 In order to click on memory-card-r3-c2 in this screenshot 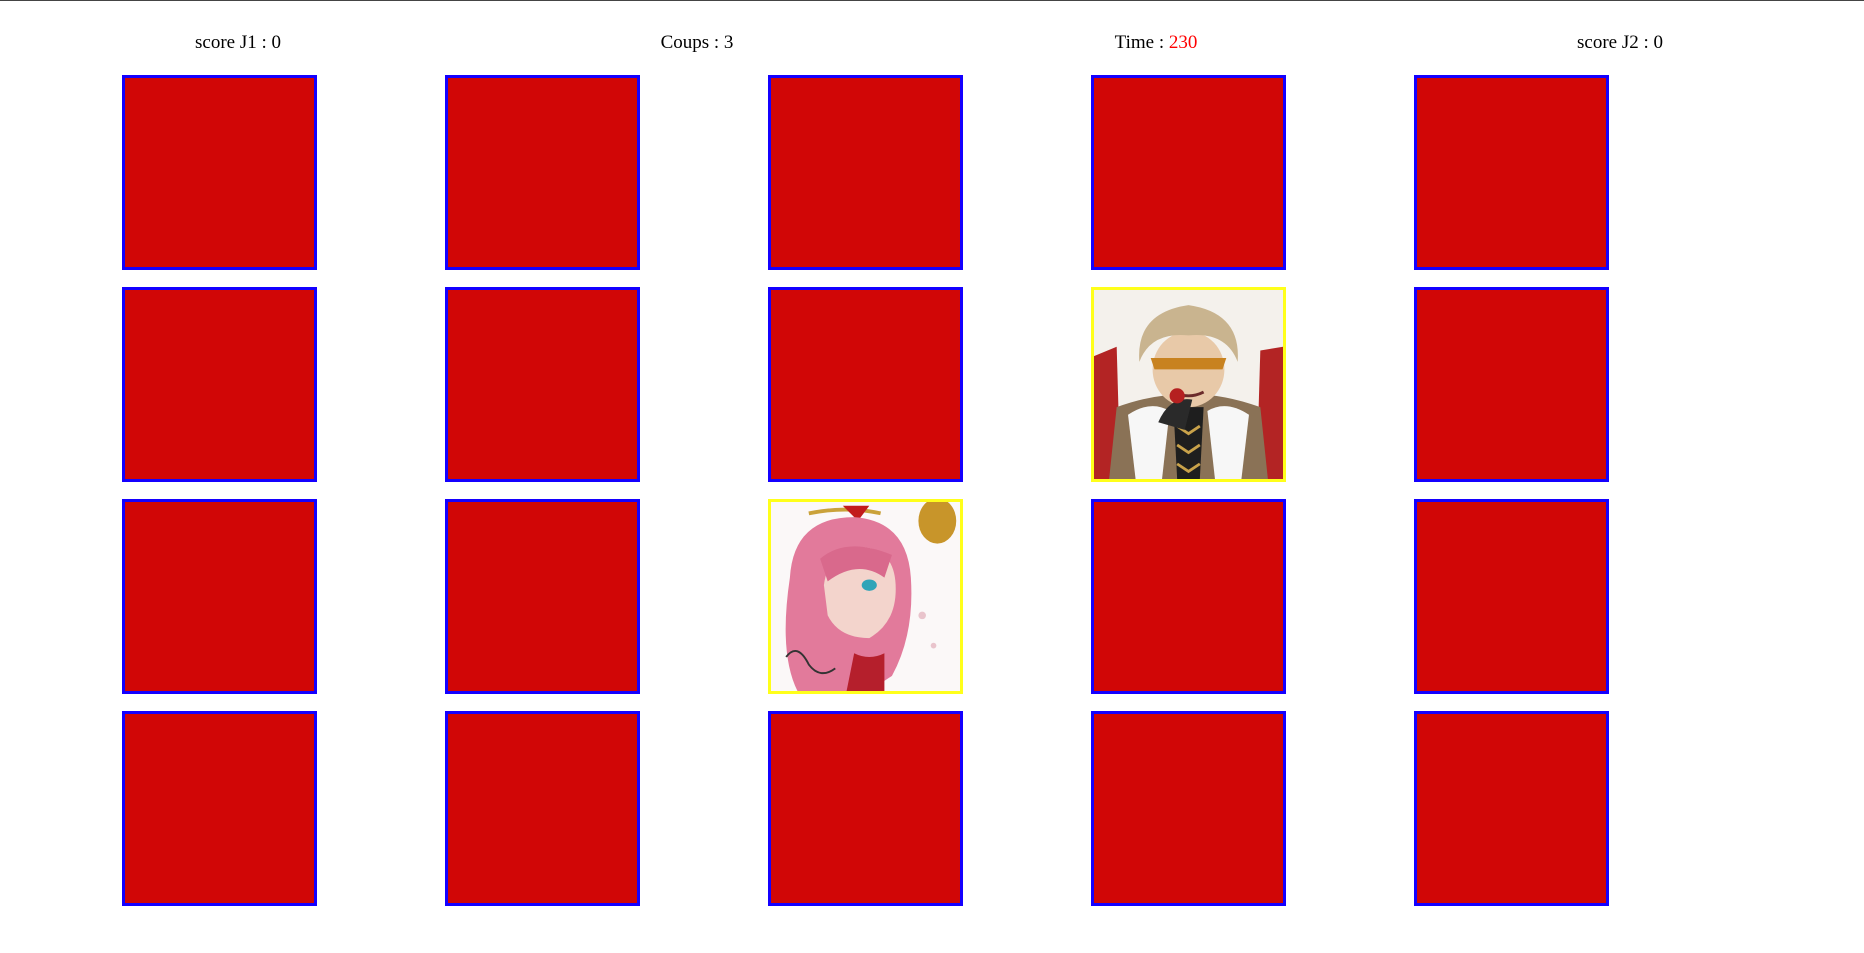, I will do `click(542, 596)`.